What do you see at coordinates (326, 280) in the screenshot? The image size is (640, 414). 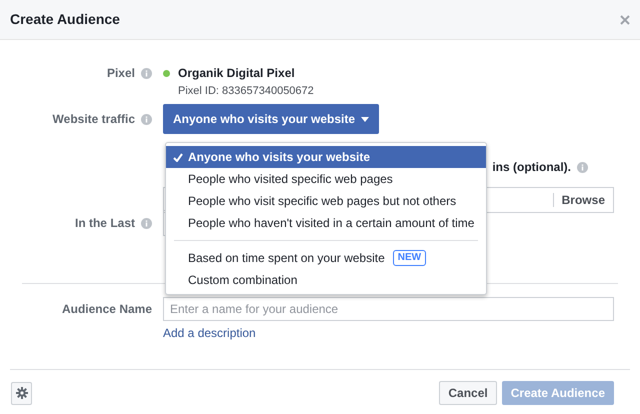 I see `menu-item: Custom combination` at bounding box center [326, 280].